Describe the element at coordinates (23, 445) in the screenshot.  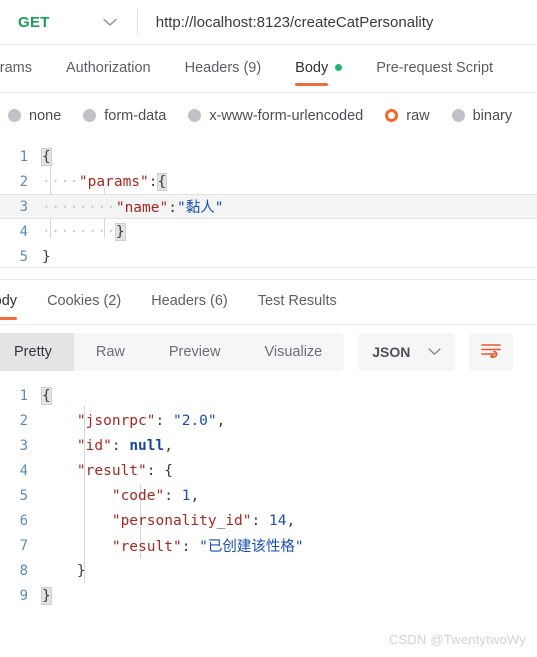
I see `line-number: 3` at that location.